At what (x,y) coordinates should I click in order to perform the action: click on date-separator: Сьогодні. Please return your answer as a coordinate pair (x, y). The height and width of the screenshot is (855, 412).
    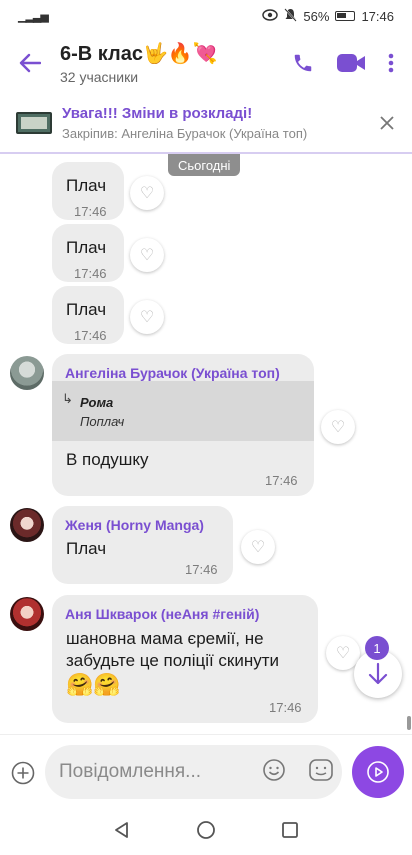
    Looking at the image, I should click on (204, 165).